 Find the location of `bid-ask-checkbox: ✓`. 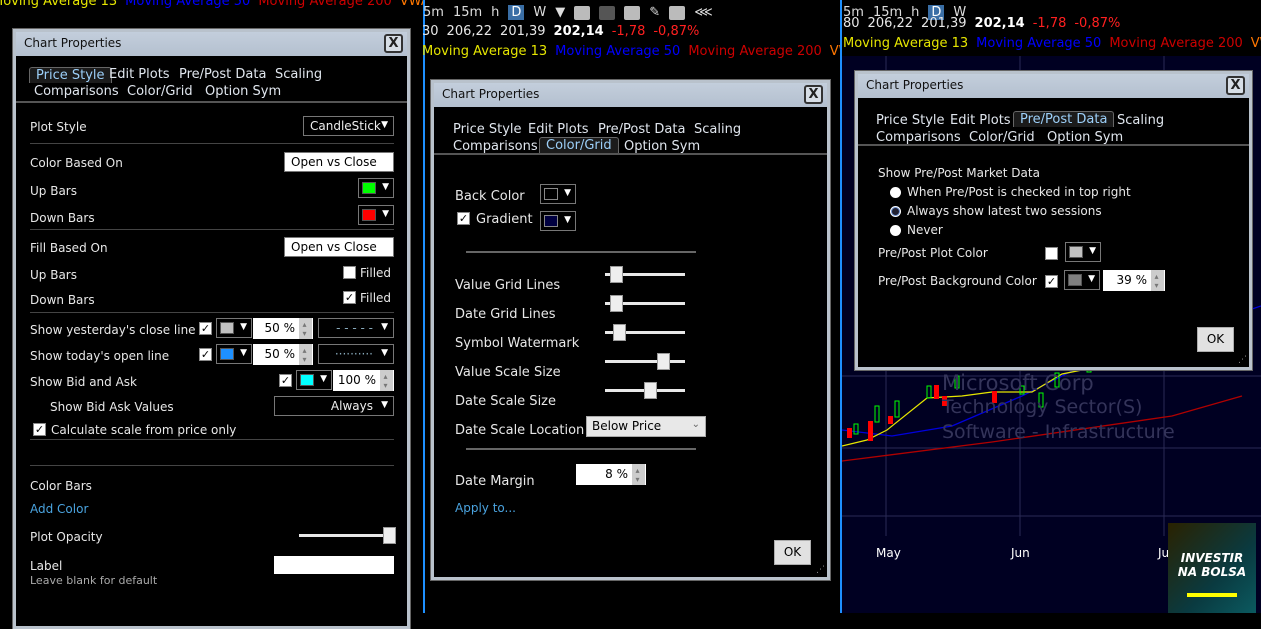

bid-ask-checkbox: ✓ is located at coordinates (285, 380).